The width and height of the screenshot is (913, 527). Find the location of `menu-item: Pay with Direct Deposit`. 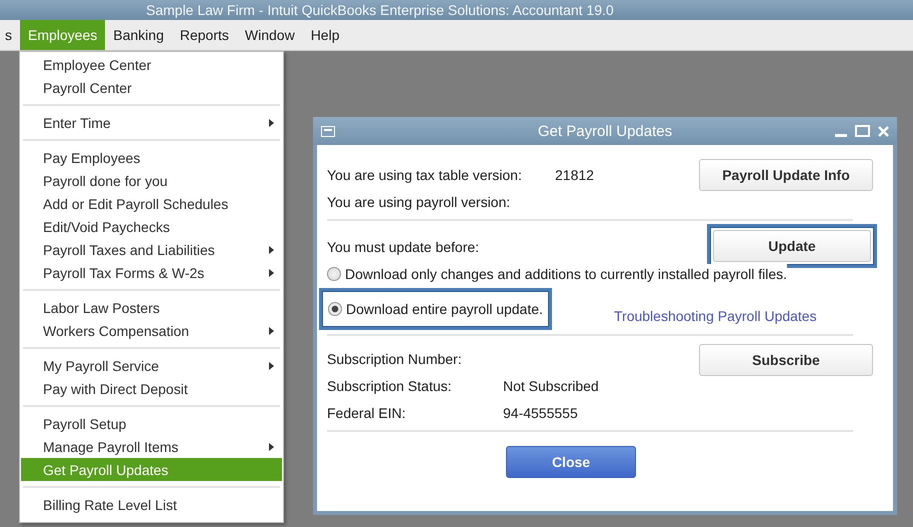

menu-item: Pay with Direct Deposit is located at coordinates (151, 388).